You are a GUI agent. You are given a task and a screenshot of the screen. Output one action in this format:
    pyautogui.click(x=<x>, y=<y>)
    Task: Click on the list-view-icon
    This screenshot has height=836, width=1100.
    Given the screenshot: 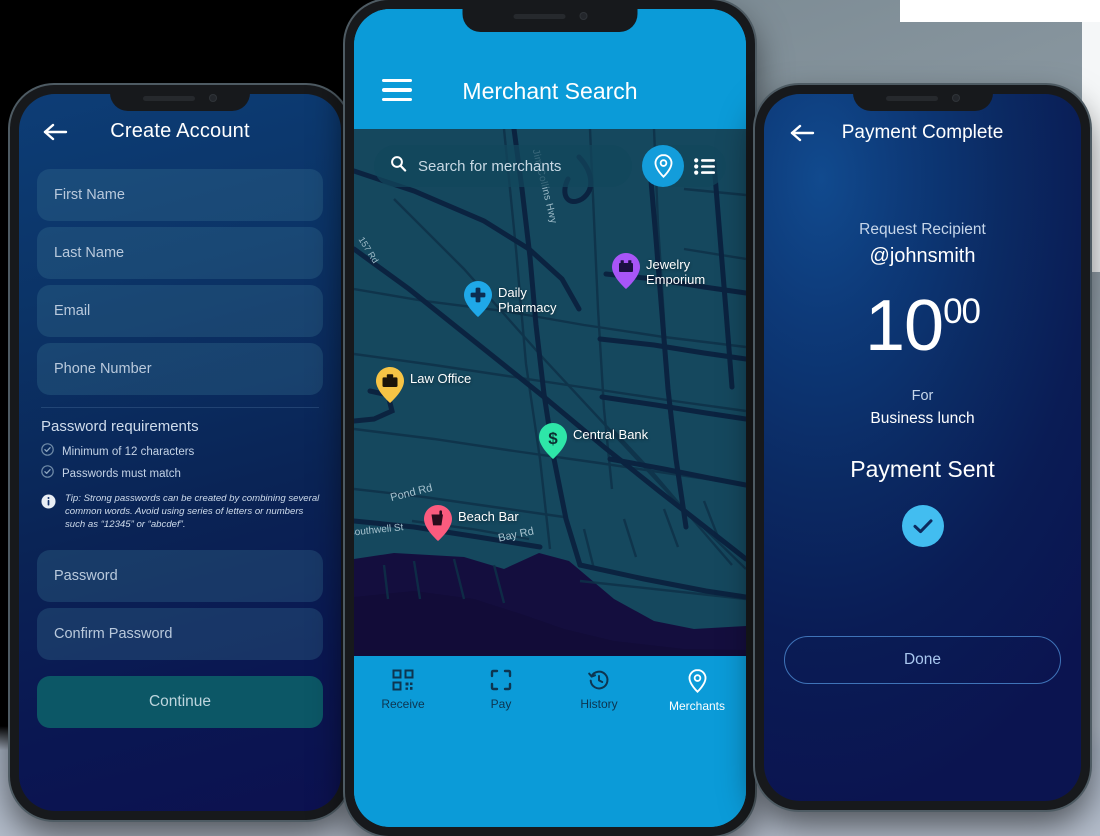 What is the action you would take?
    pyautogui.click(x=704, y=166)
    